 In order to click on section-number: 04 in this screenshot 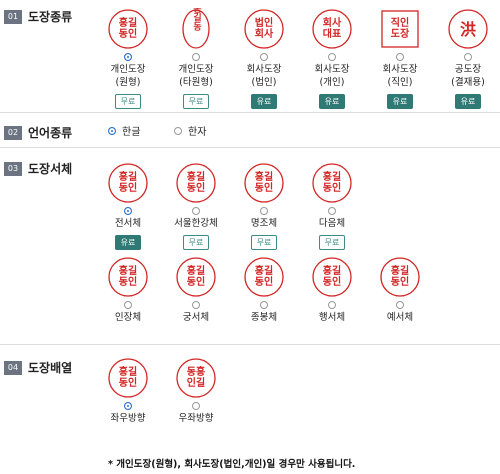, I will do `click(13, 367)`.